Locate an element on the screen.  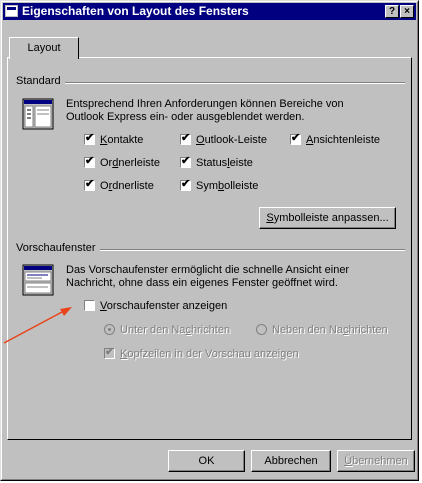
preview-window-icon is located at coordinates (38, 280).